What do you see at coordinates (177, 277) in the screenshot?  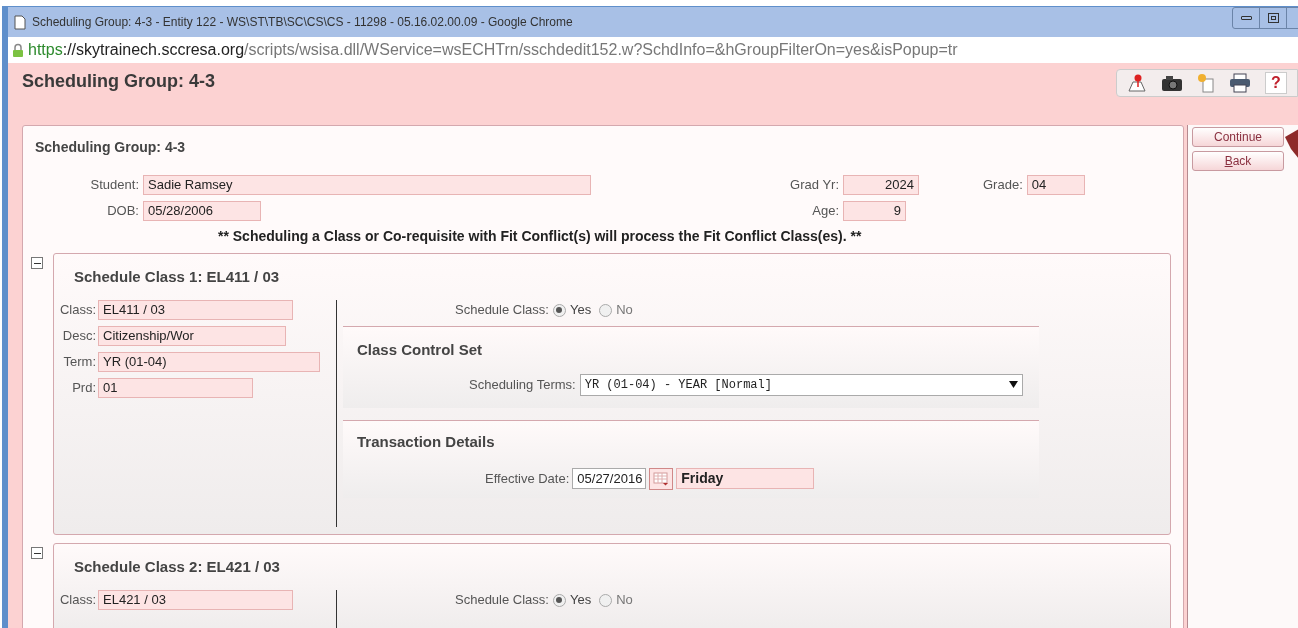 I see `class-title: Schedule Class 1: EL411 / 03` at bounding box center [177, 277].